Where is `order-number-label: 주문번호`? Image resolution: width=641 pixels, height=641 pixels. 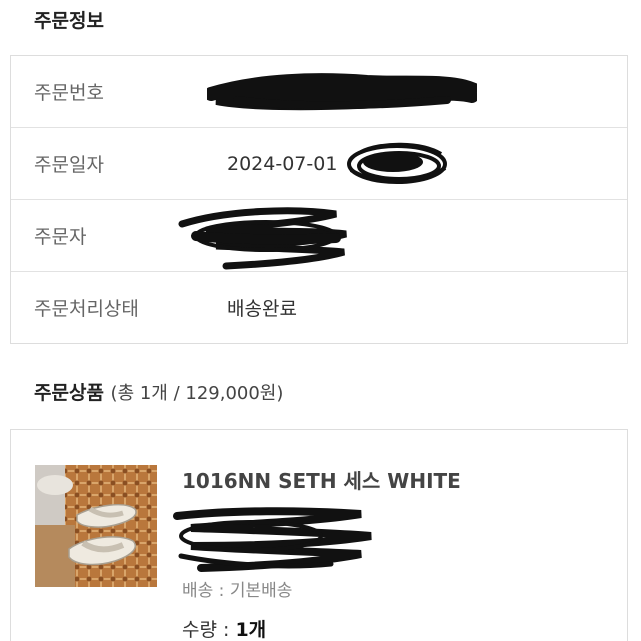 order-number-label: 주문번호 is located at coordinates (69, 93).